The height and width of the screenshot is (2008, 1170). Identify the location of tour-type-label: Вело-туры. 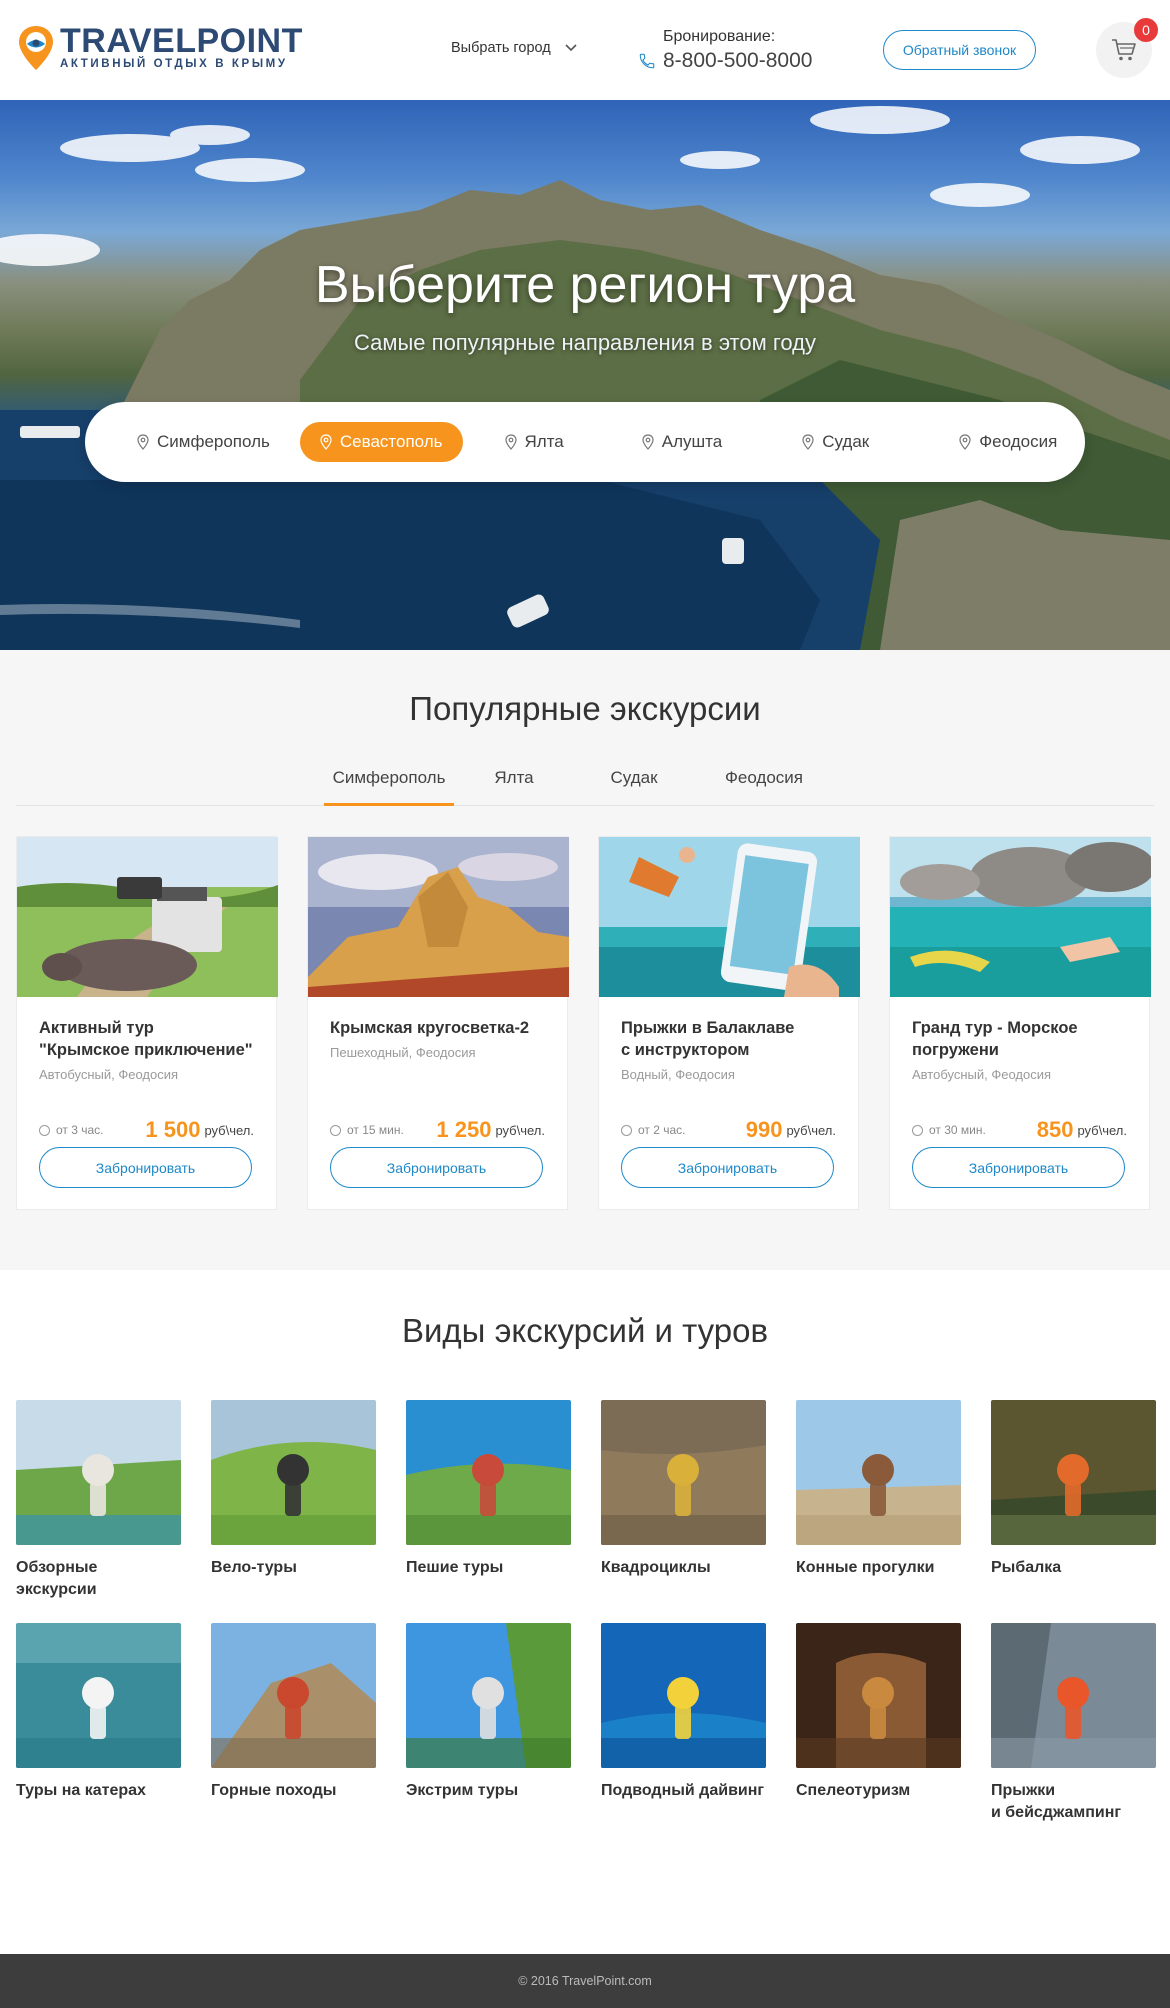
(293, 1568).